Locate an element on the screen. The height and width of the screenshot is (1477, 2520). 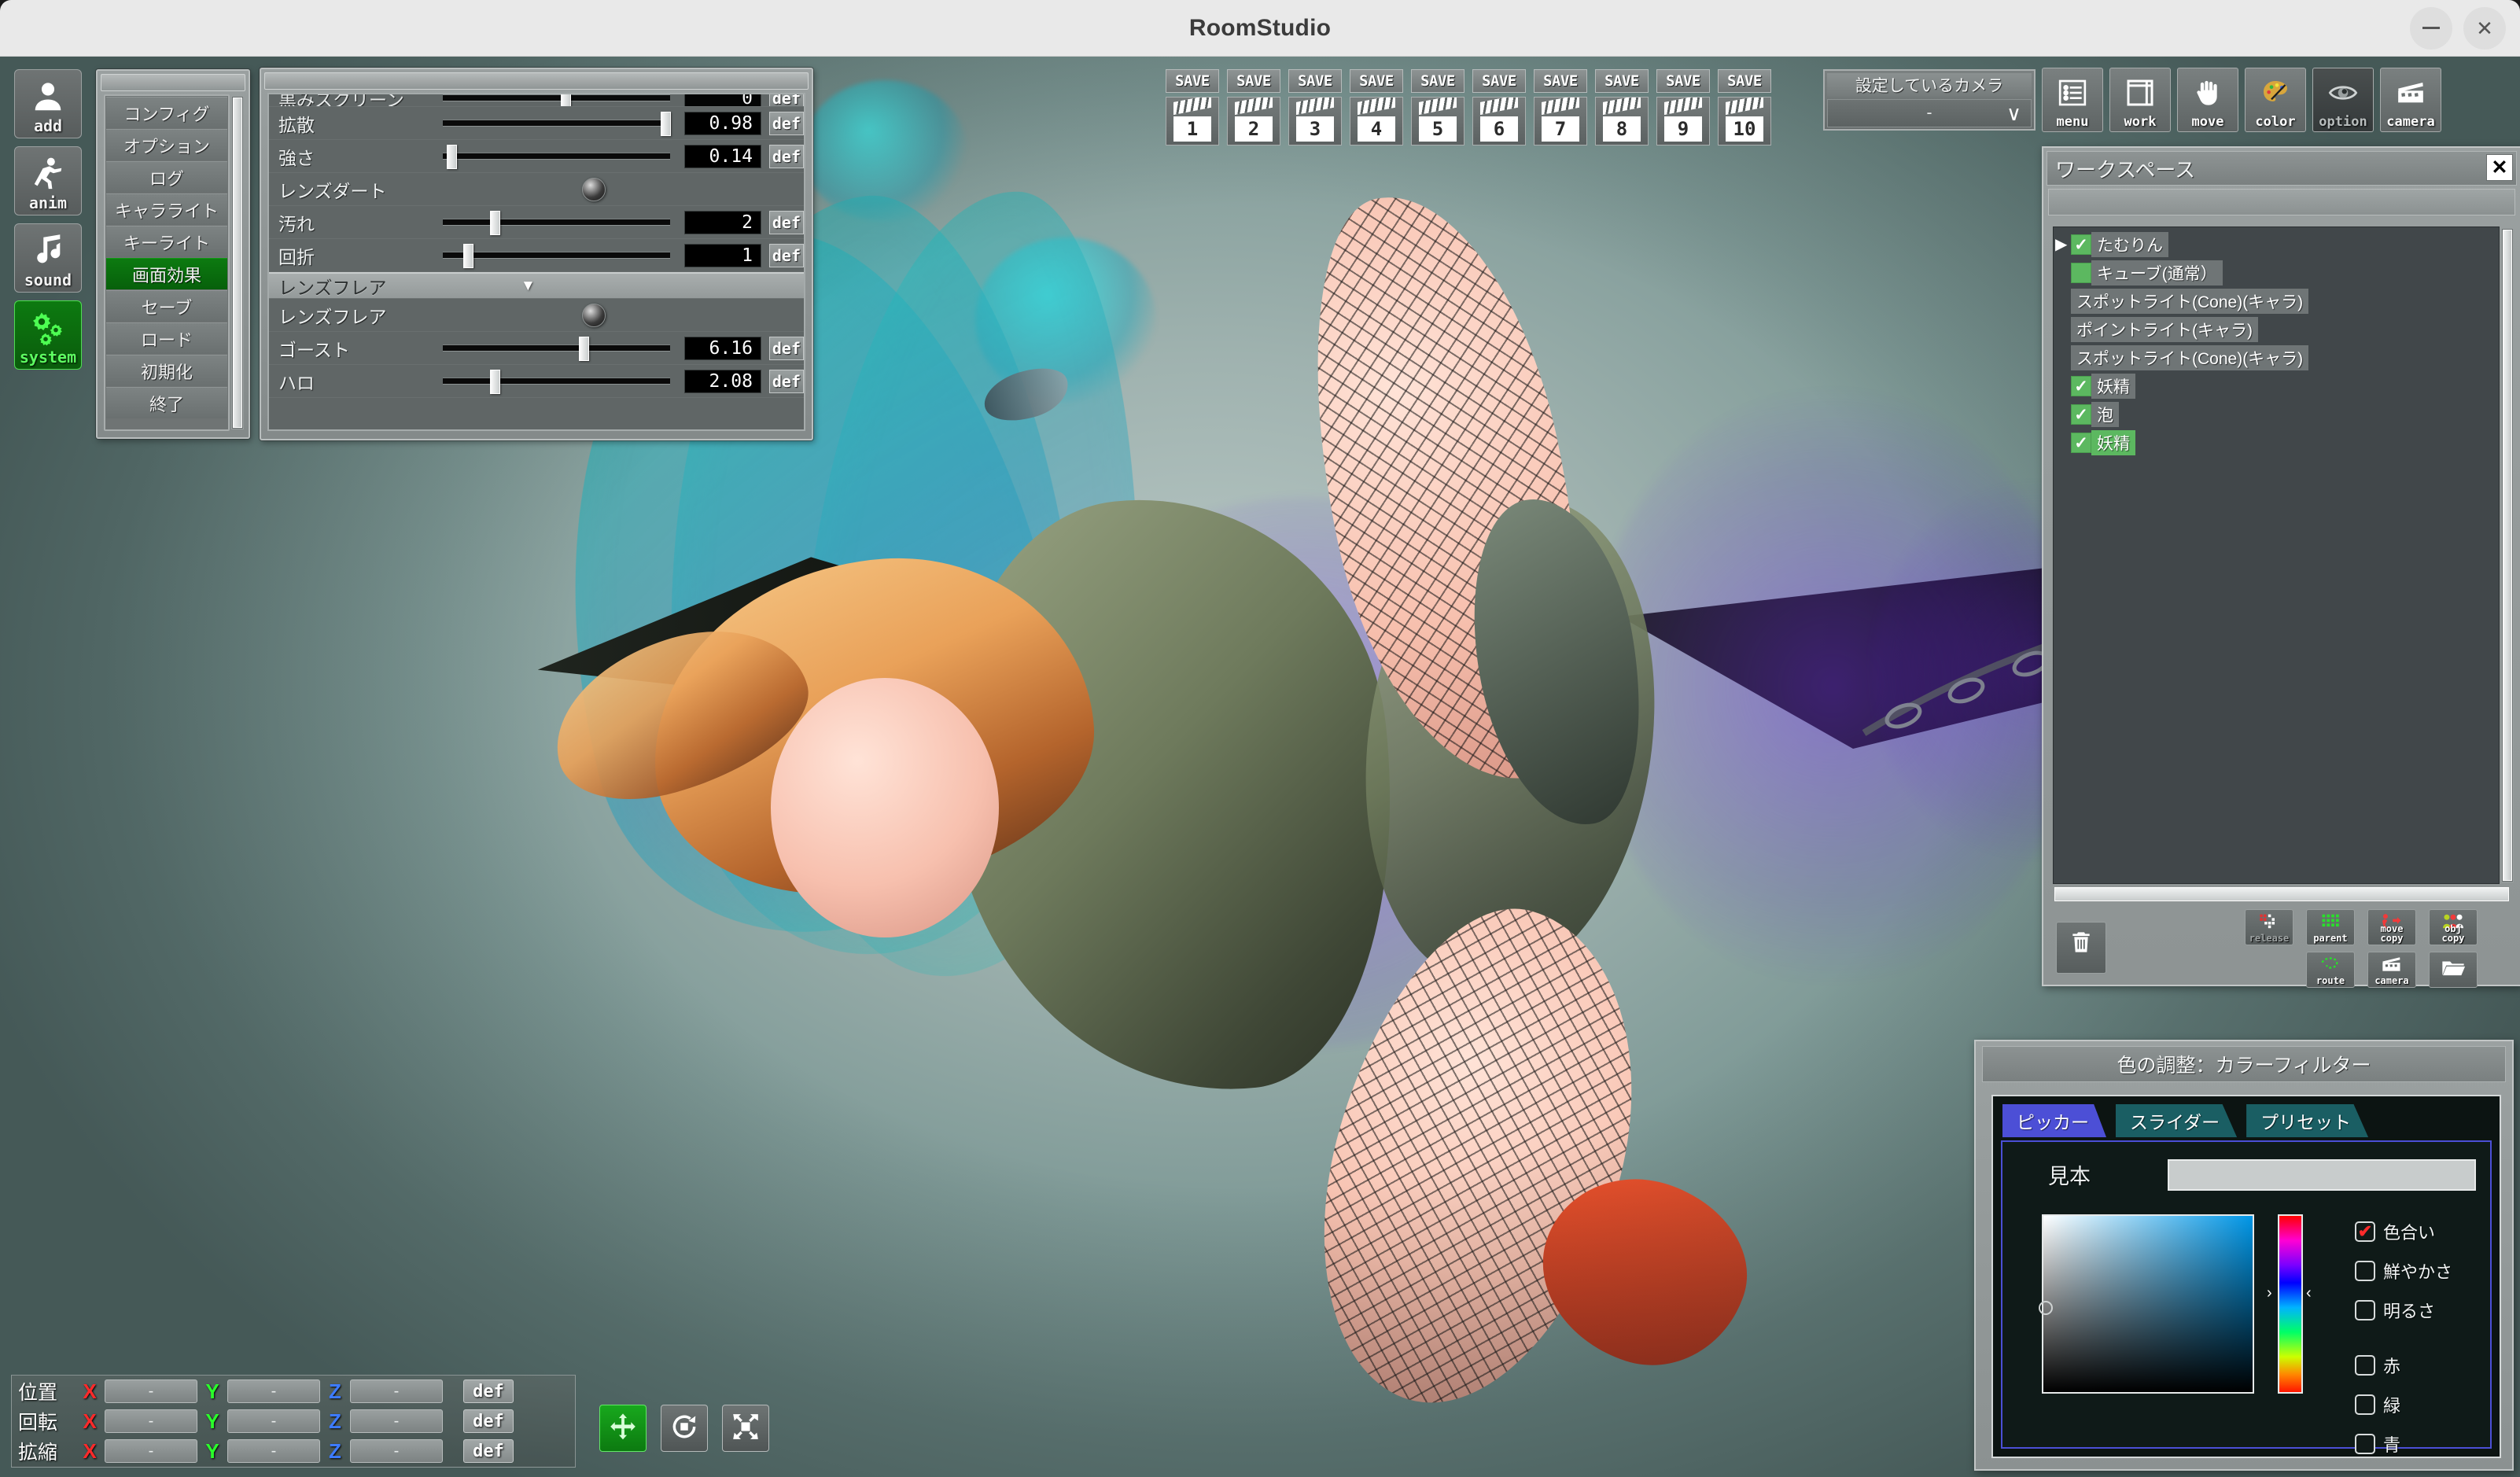
rotate-gizmo-button is located at coordinates (684, 1429).